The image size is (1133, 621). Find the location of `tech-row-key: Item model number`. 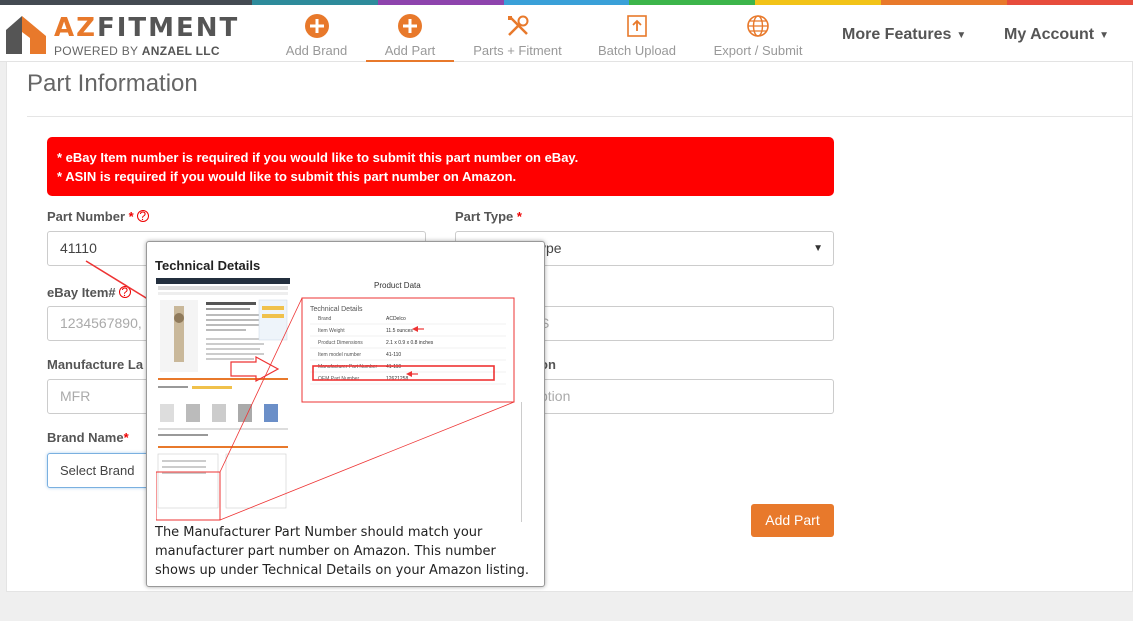

tech-row-key: Item model number is located at coordinates (339, 355).